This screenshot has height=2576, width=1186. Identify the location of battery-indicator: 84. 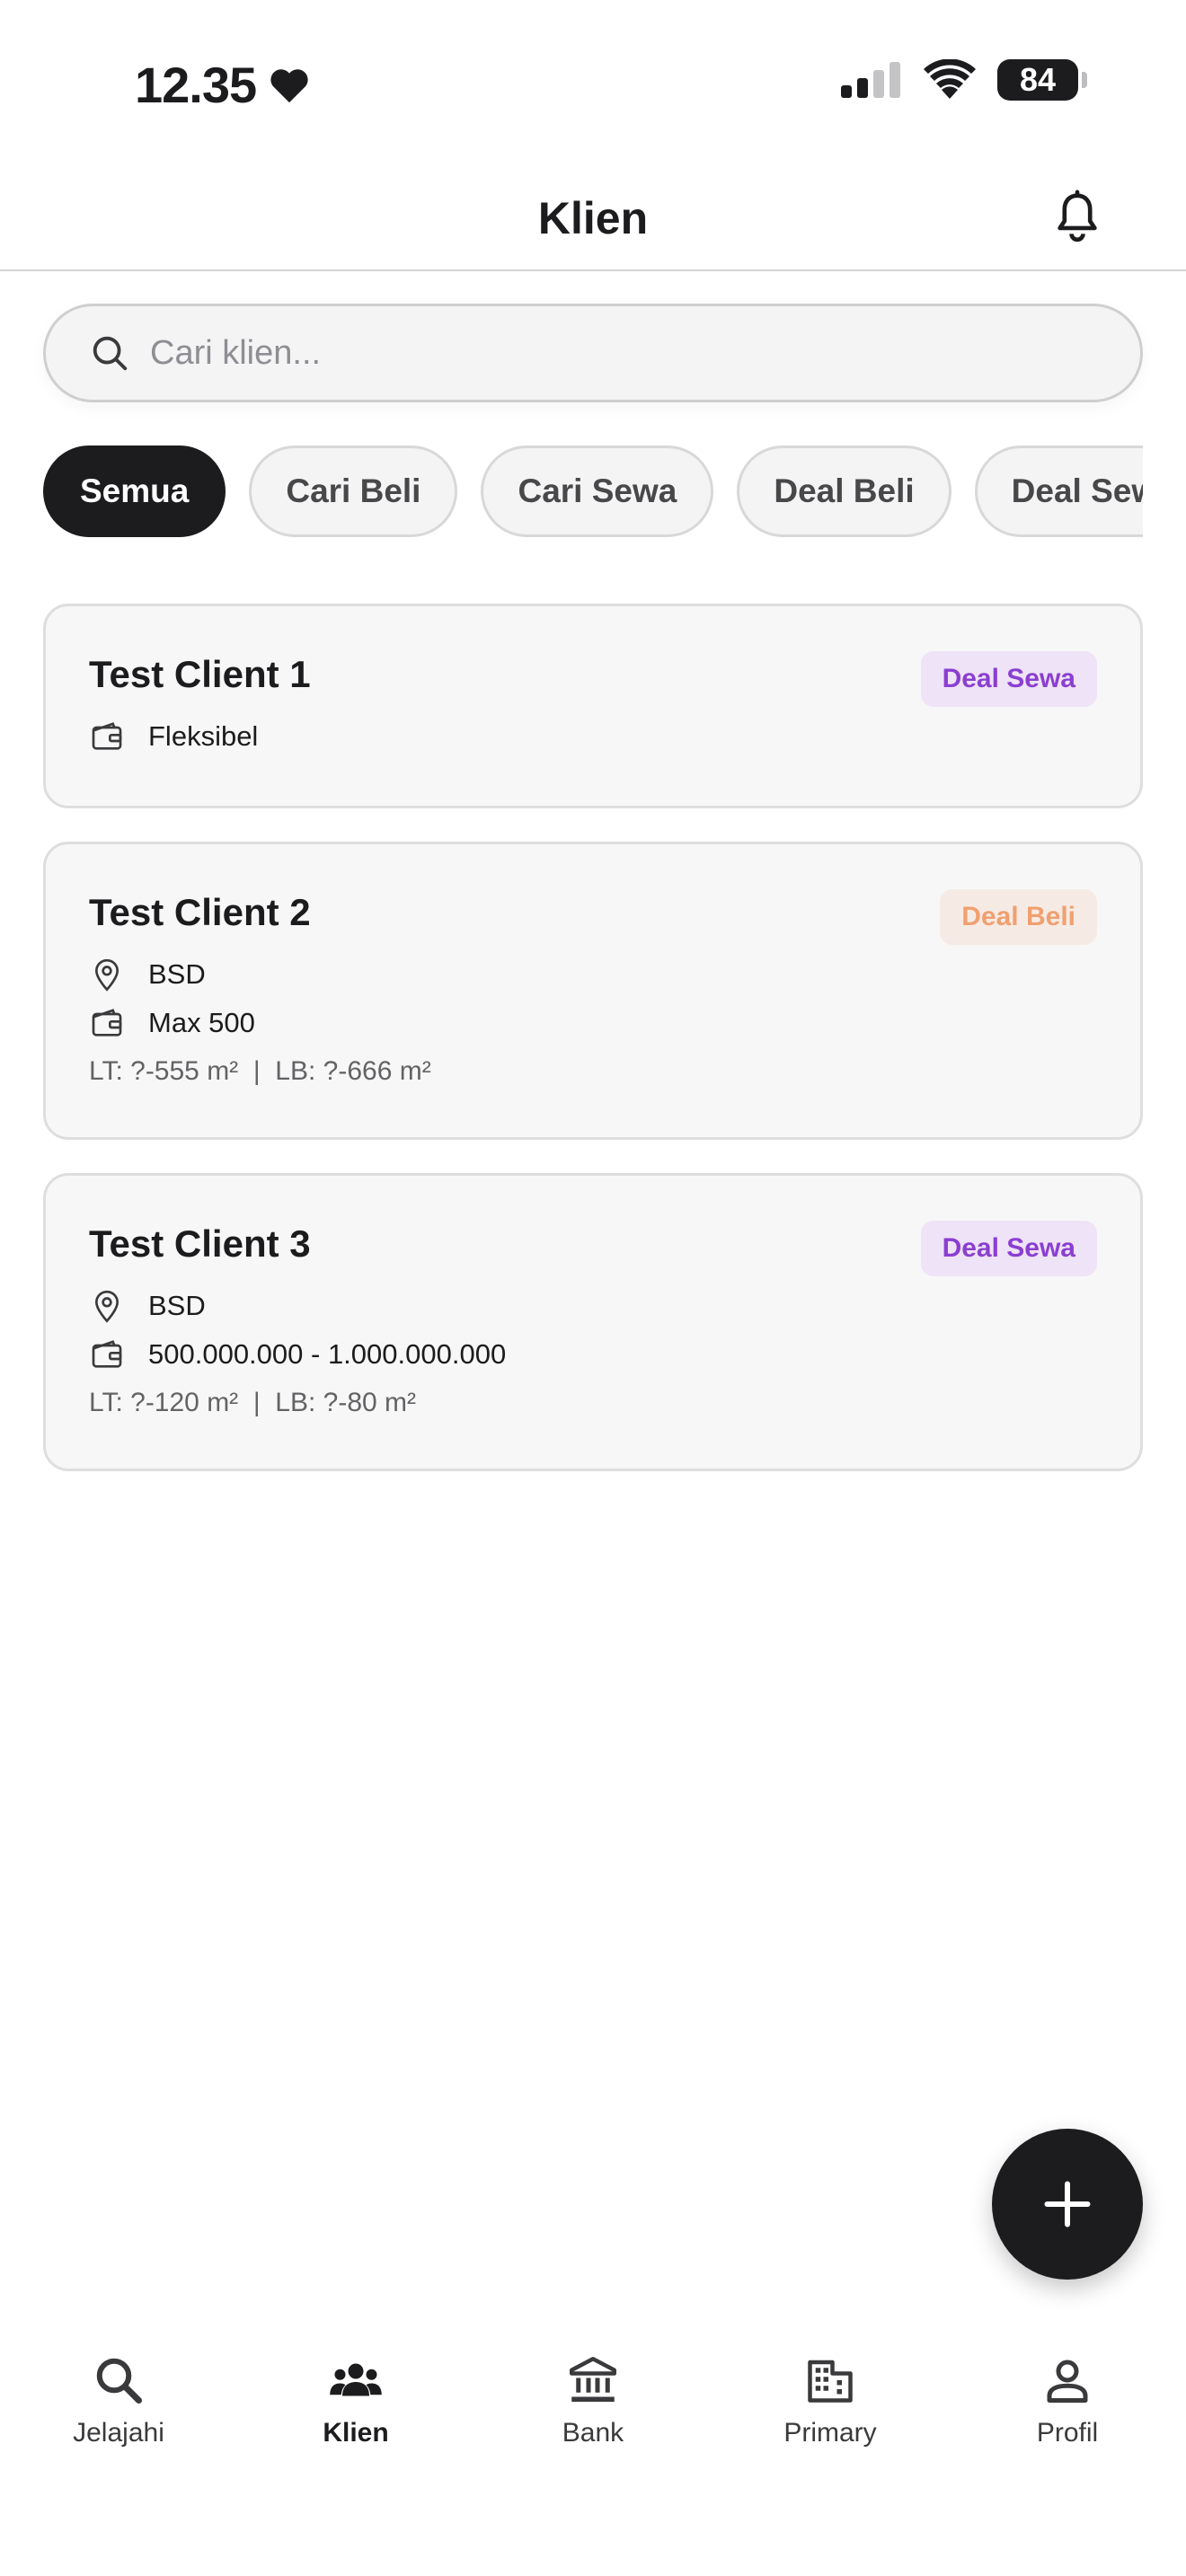
(1042, 80).